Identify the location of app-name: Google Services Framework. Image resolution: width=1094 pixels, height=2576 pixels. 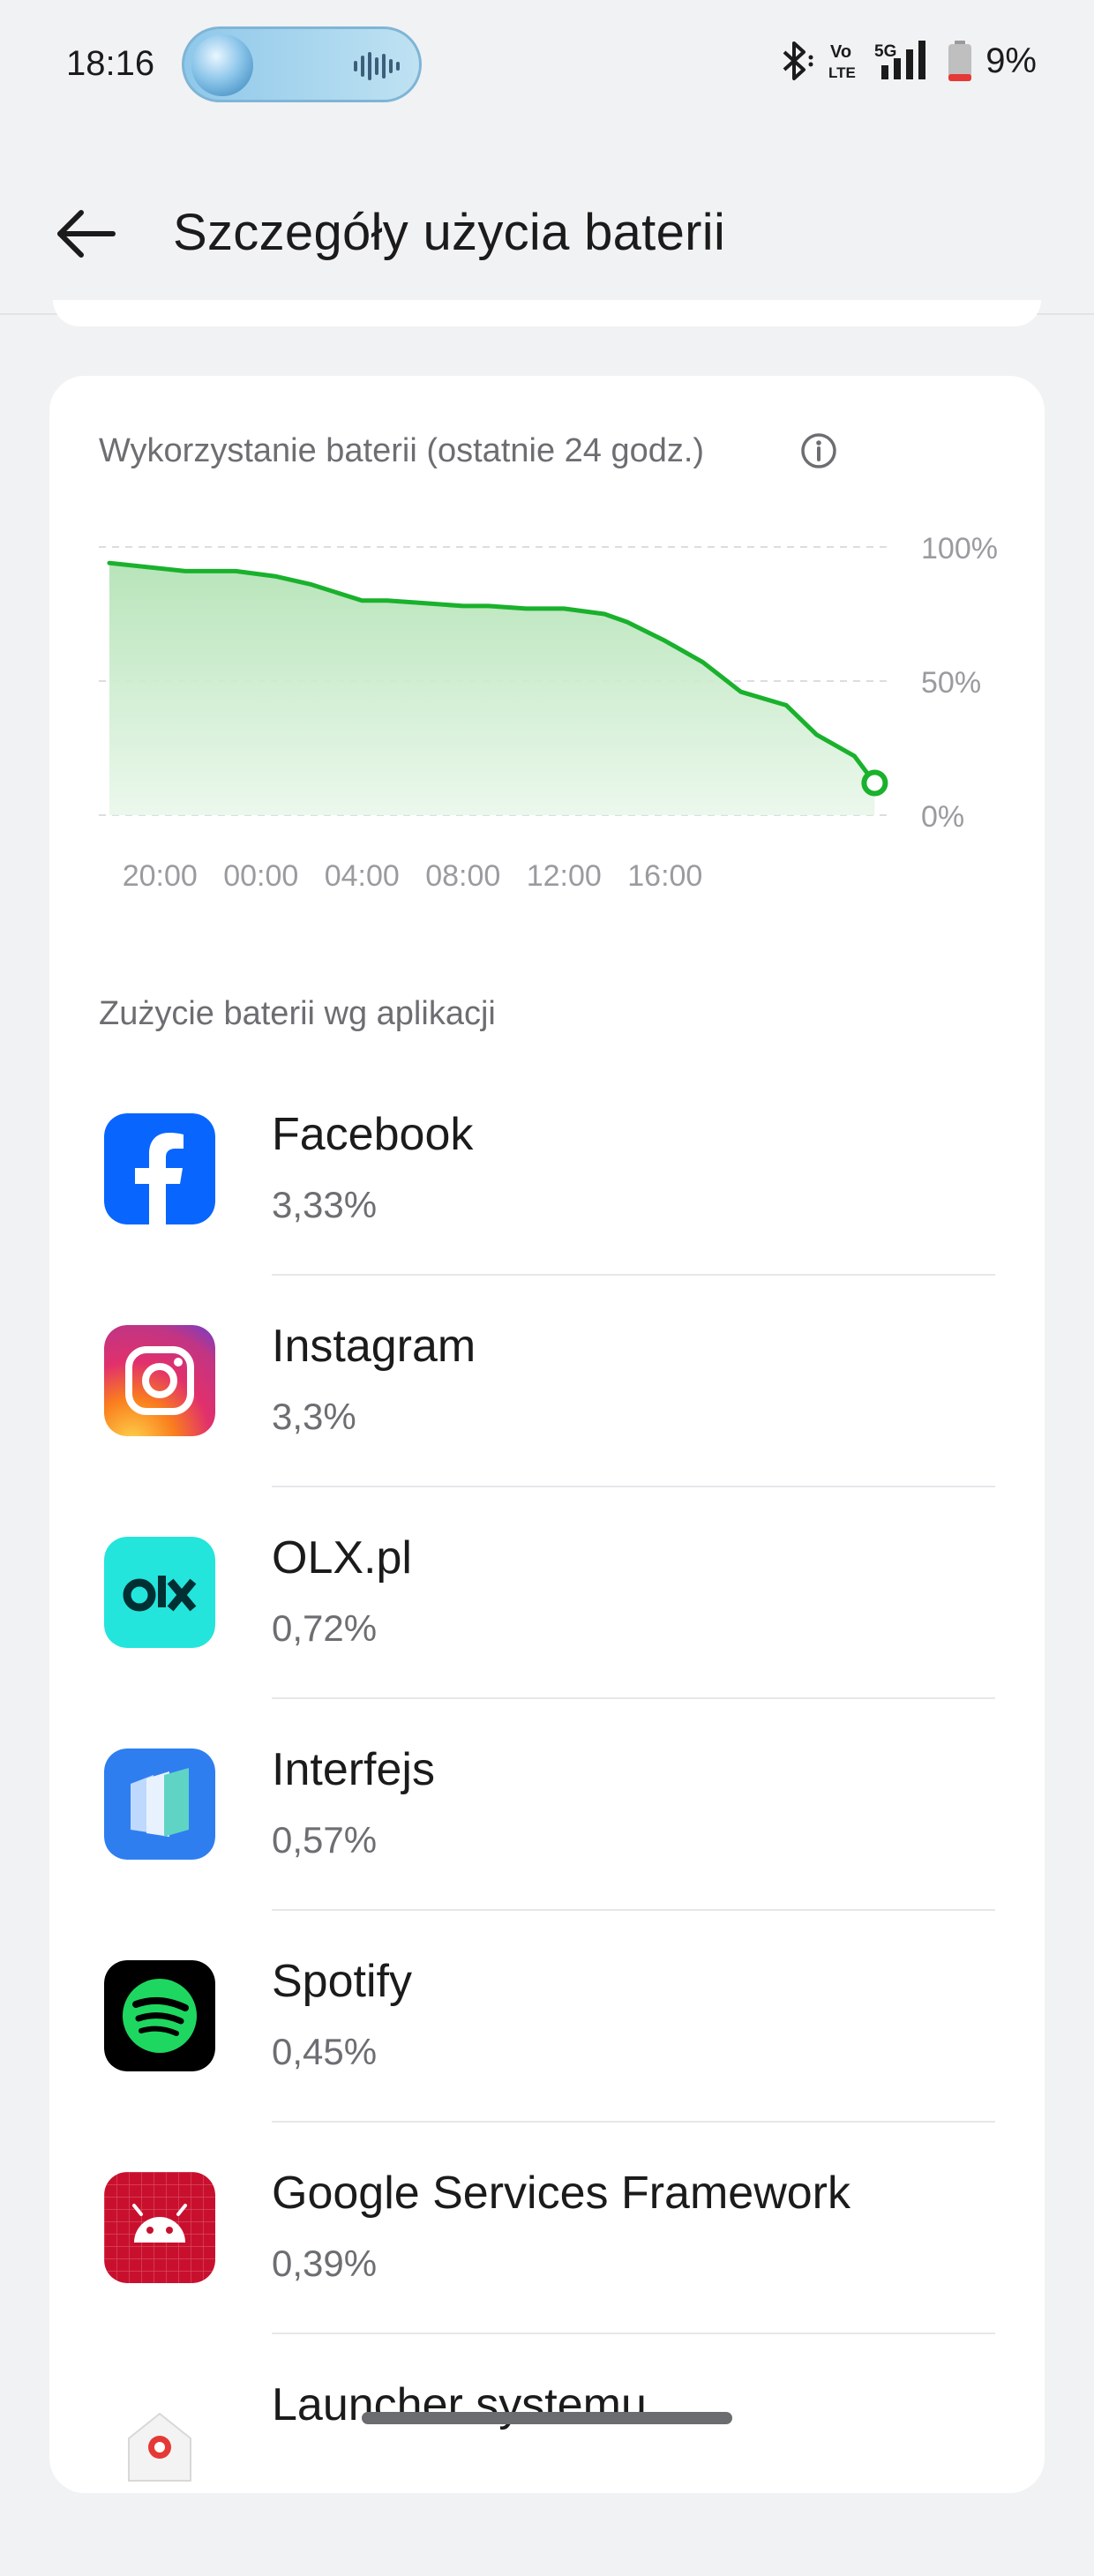
(561, 2193).